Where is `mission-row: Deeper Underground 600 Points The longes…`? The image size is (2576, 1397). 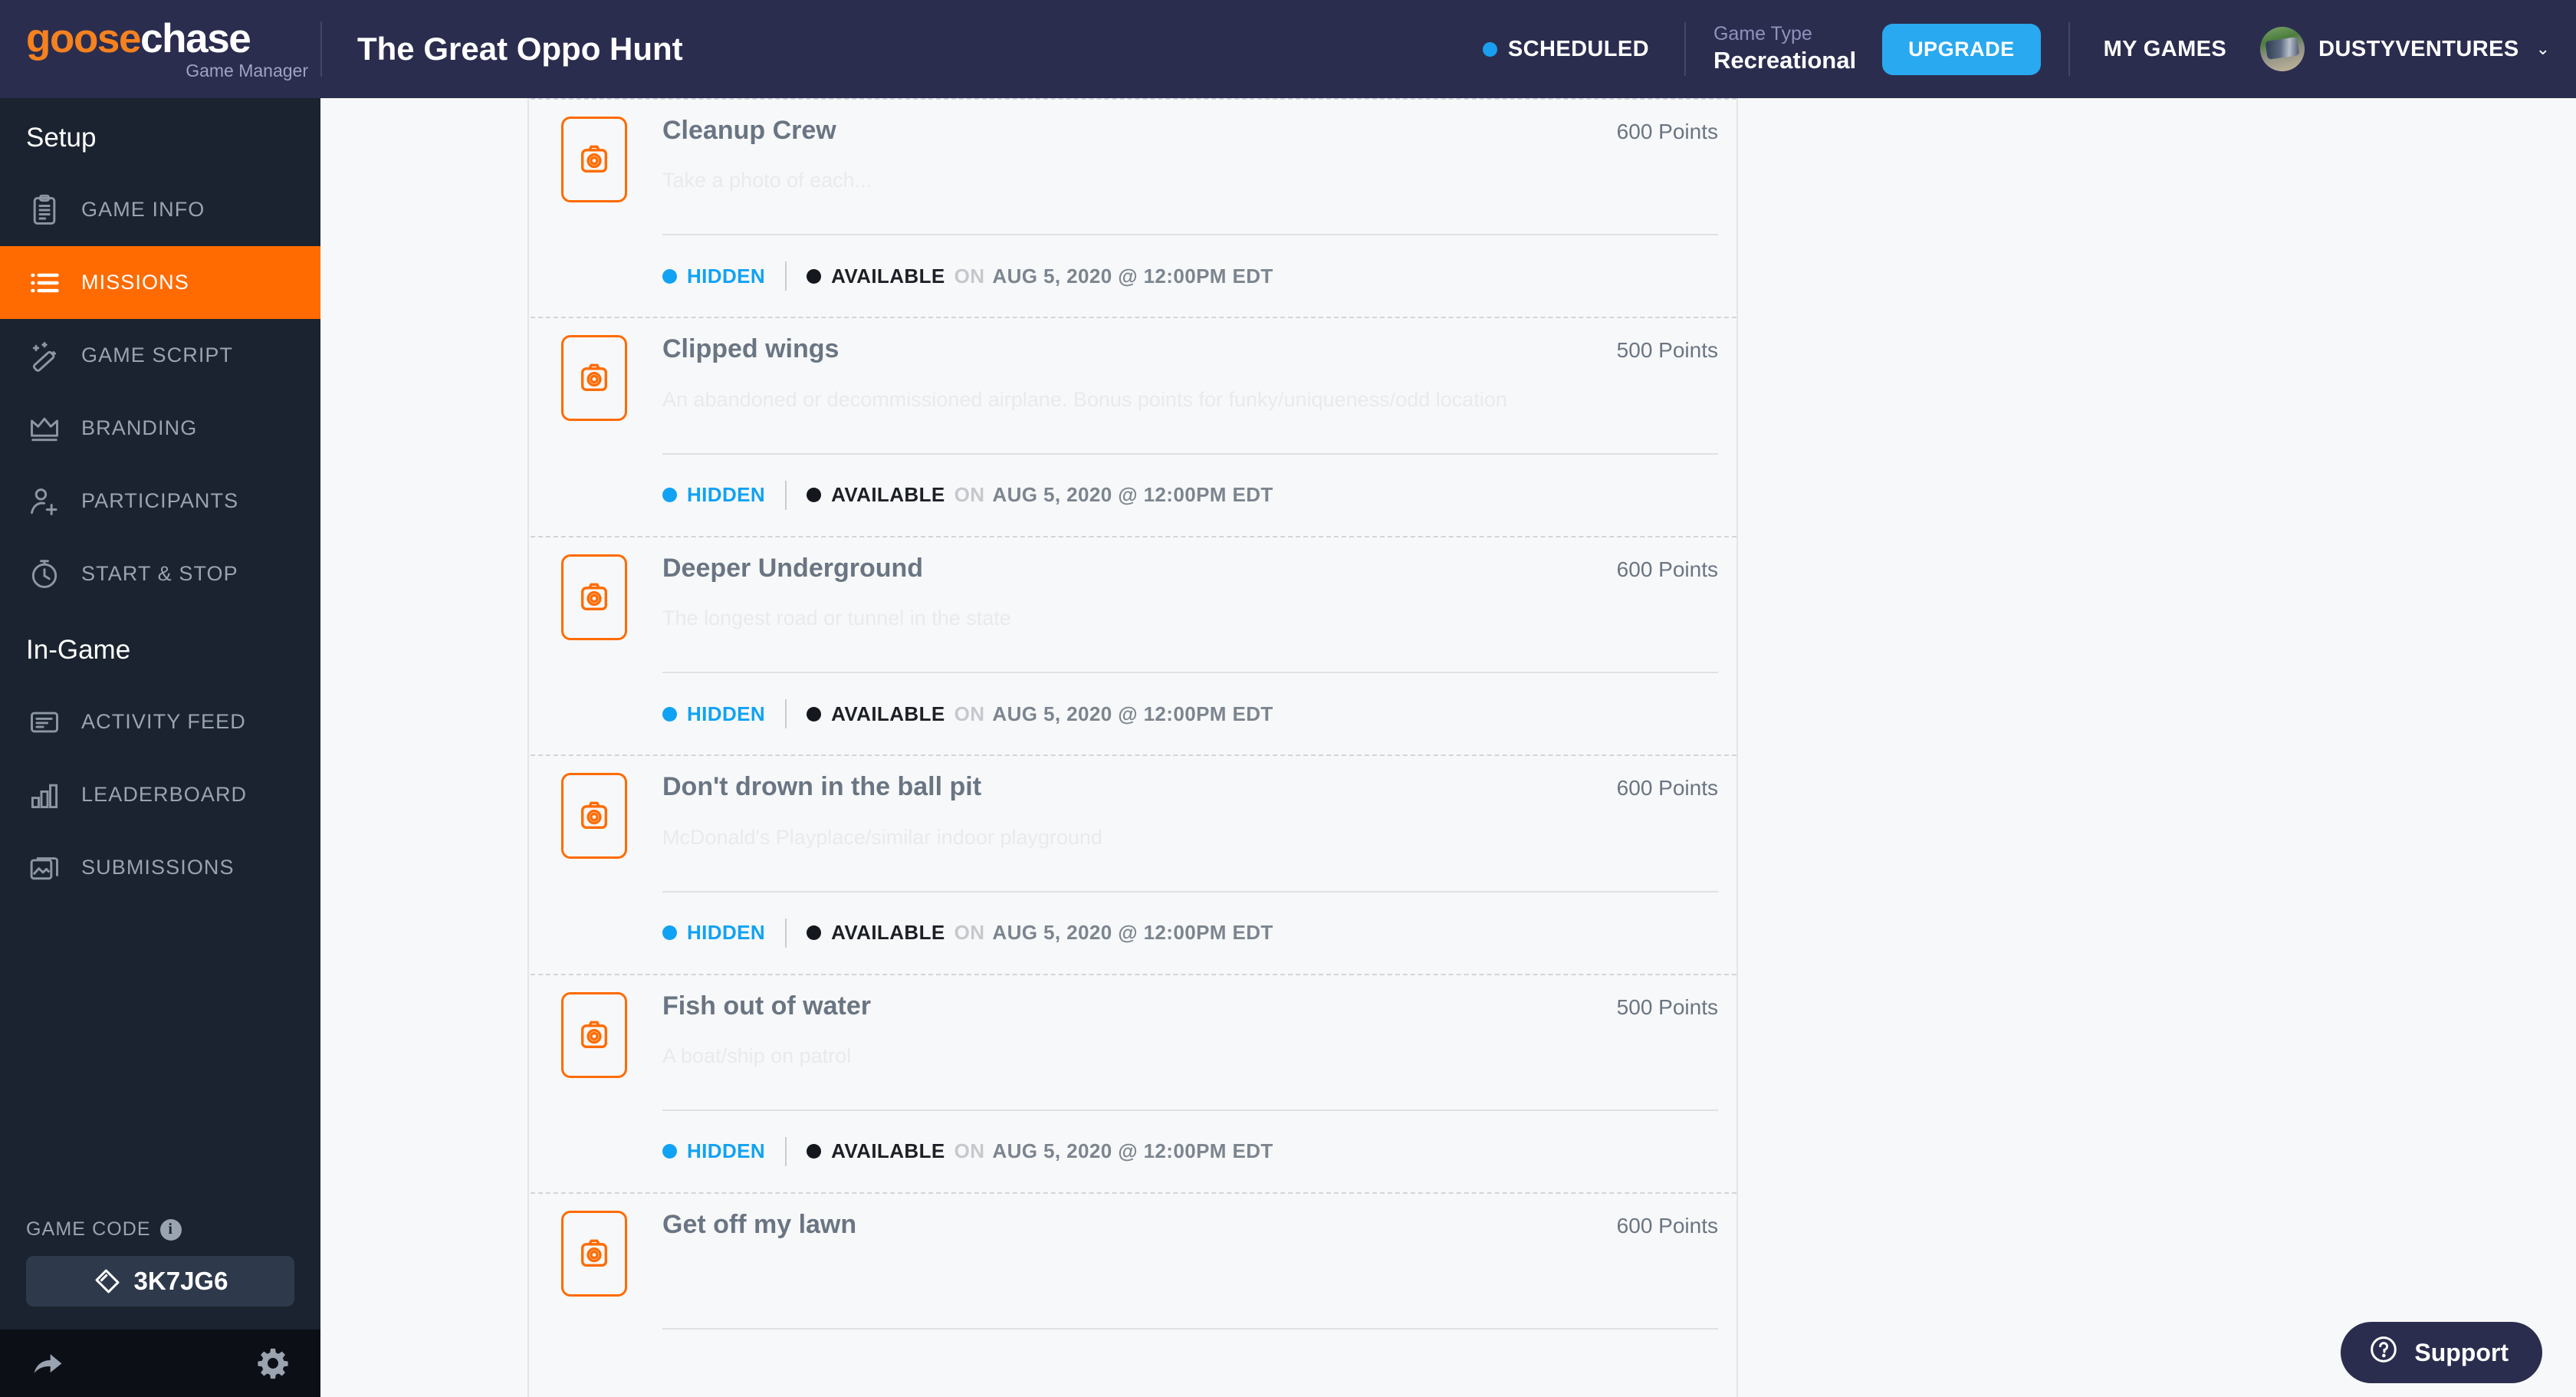 mission-row: Deeper Underground 600 Points The longes… is located at coordinates (1134, 645).